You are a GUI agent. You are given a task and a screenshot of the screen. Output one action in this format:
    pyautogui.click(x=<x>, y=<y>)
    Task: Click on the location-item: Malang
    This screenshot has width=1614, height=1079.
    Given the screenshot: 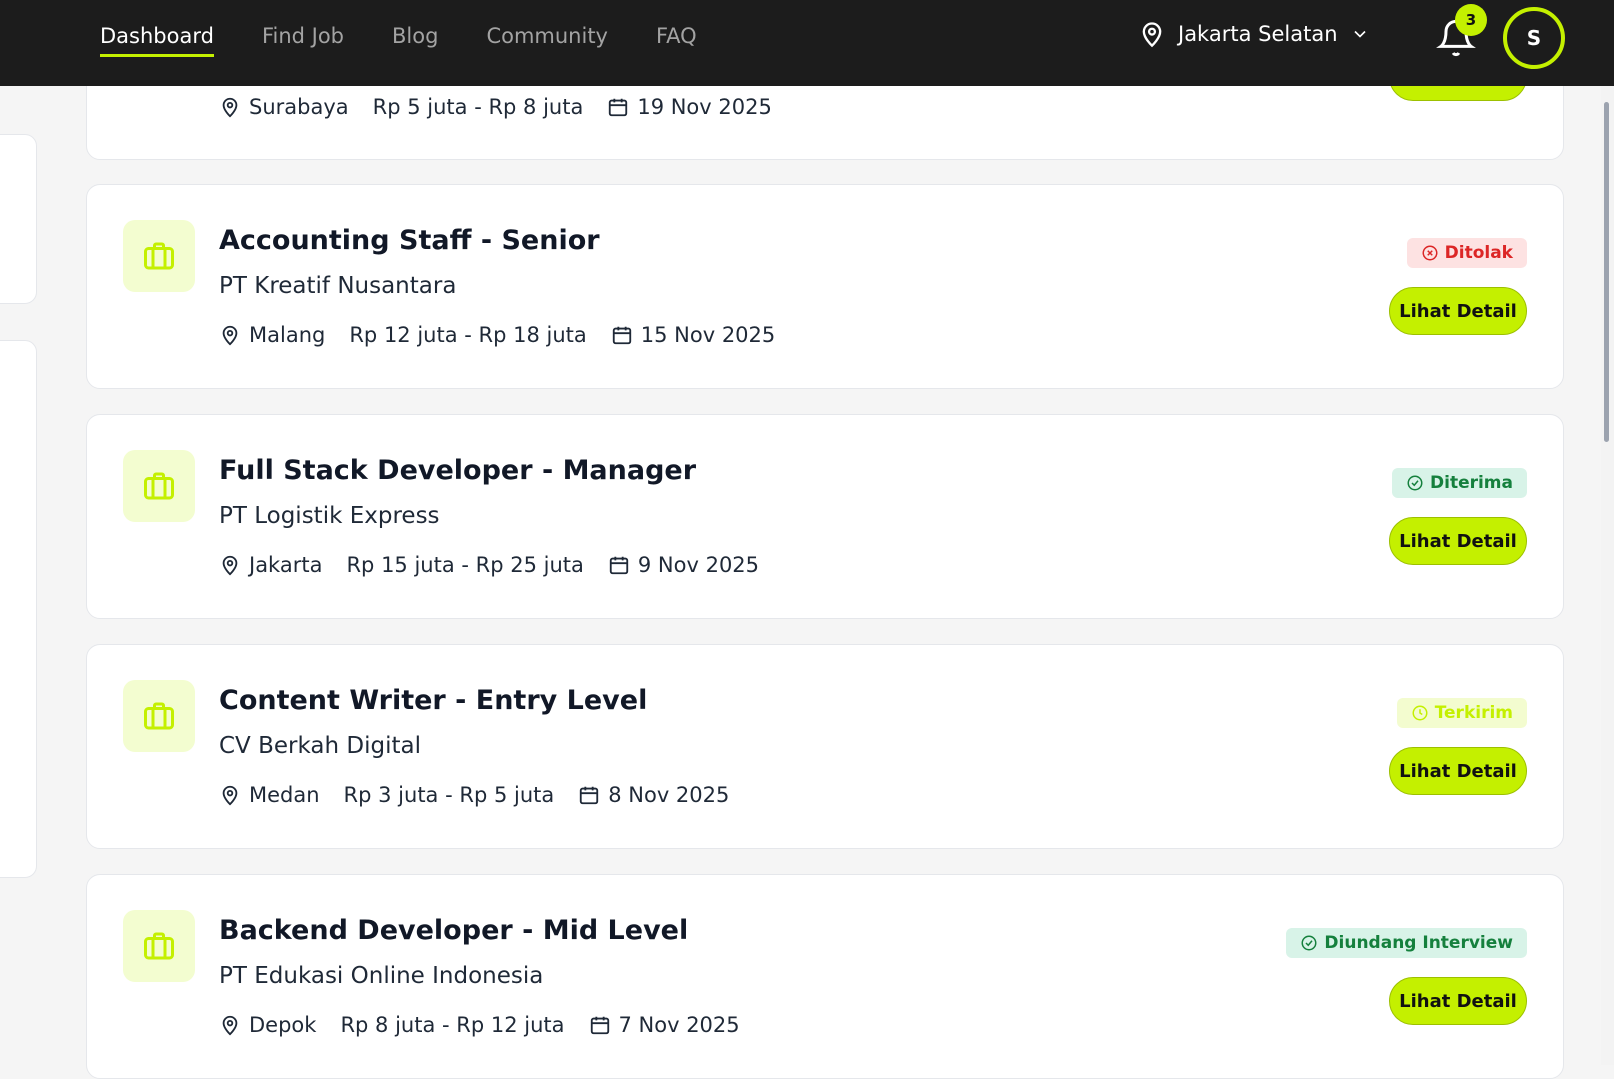 What is the action you would take?
    pyautogui.click(x=272, y=335)
    